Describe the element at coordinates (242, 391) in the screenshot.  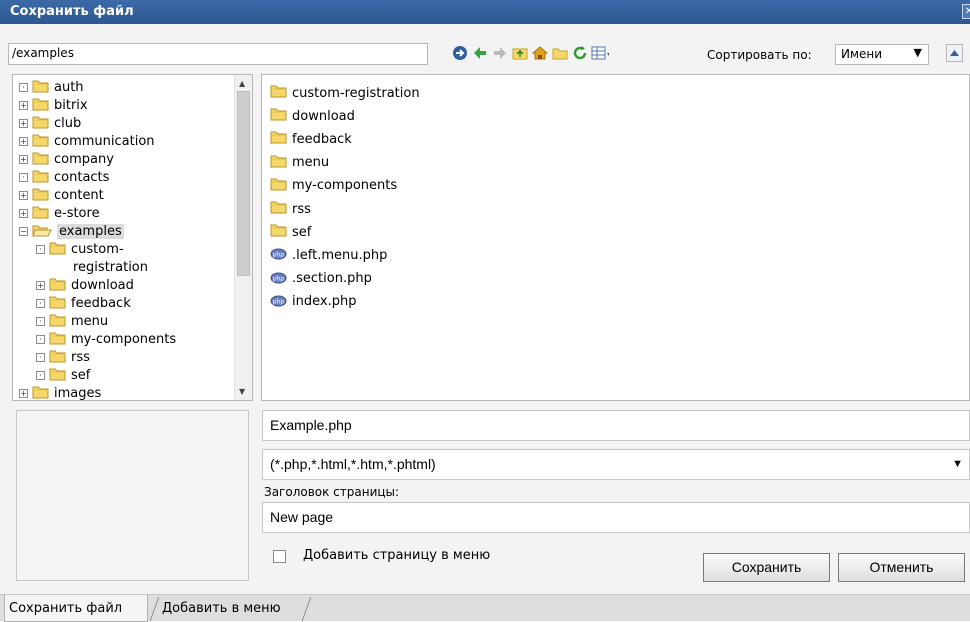
I see `scroll-down-icon: ▼` at that location.